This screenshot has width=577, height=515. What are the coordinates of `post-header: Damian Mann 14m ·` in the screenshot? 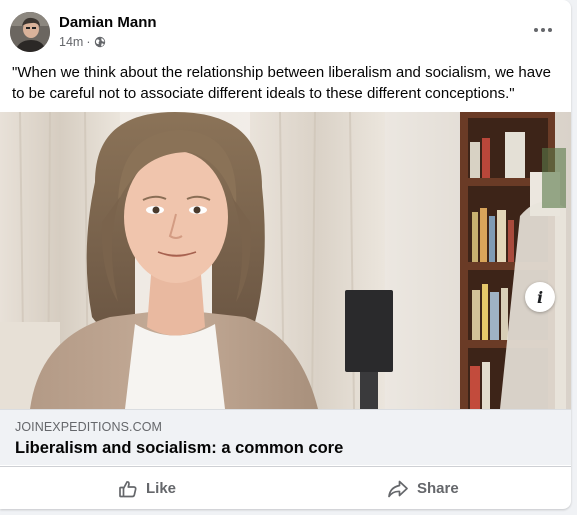 It's located at (287, 34).